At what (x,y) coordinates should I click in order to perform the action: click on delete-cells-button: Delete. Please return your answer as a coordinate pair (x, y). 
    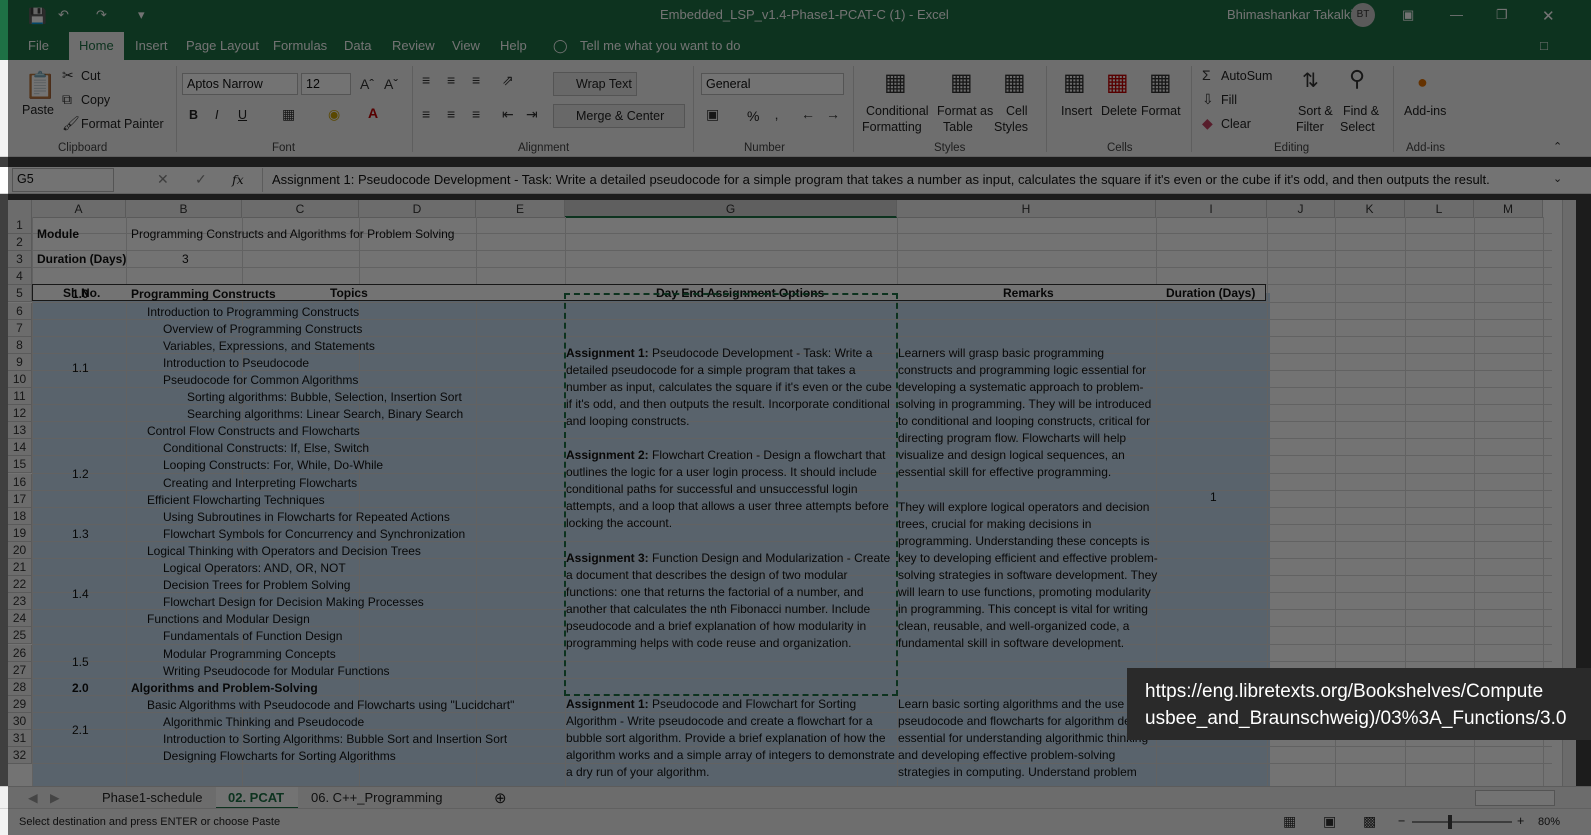
    Looking at the image, I should click on (1119, 111).